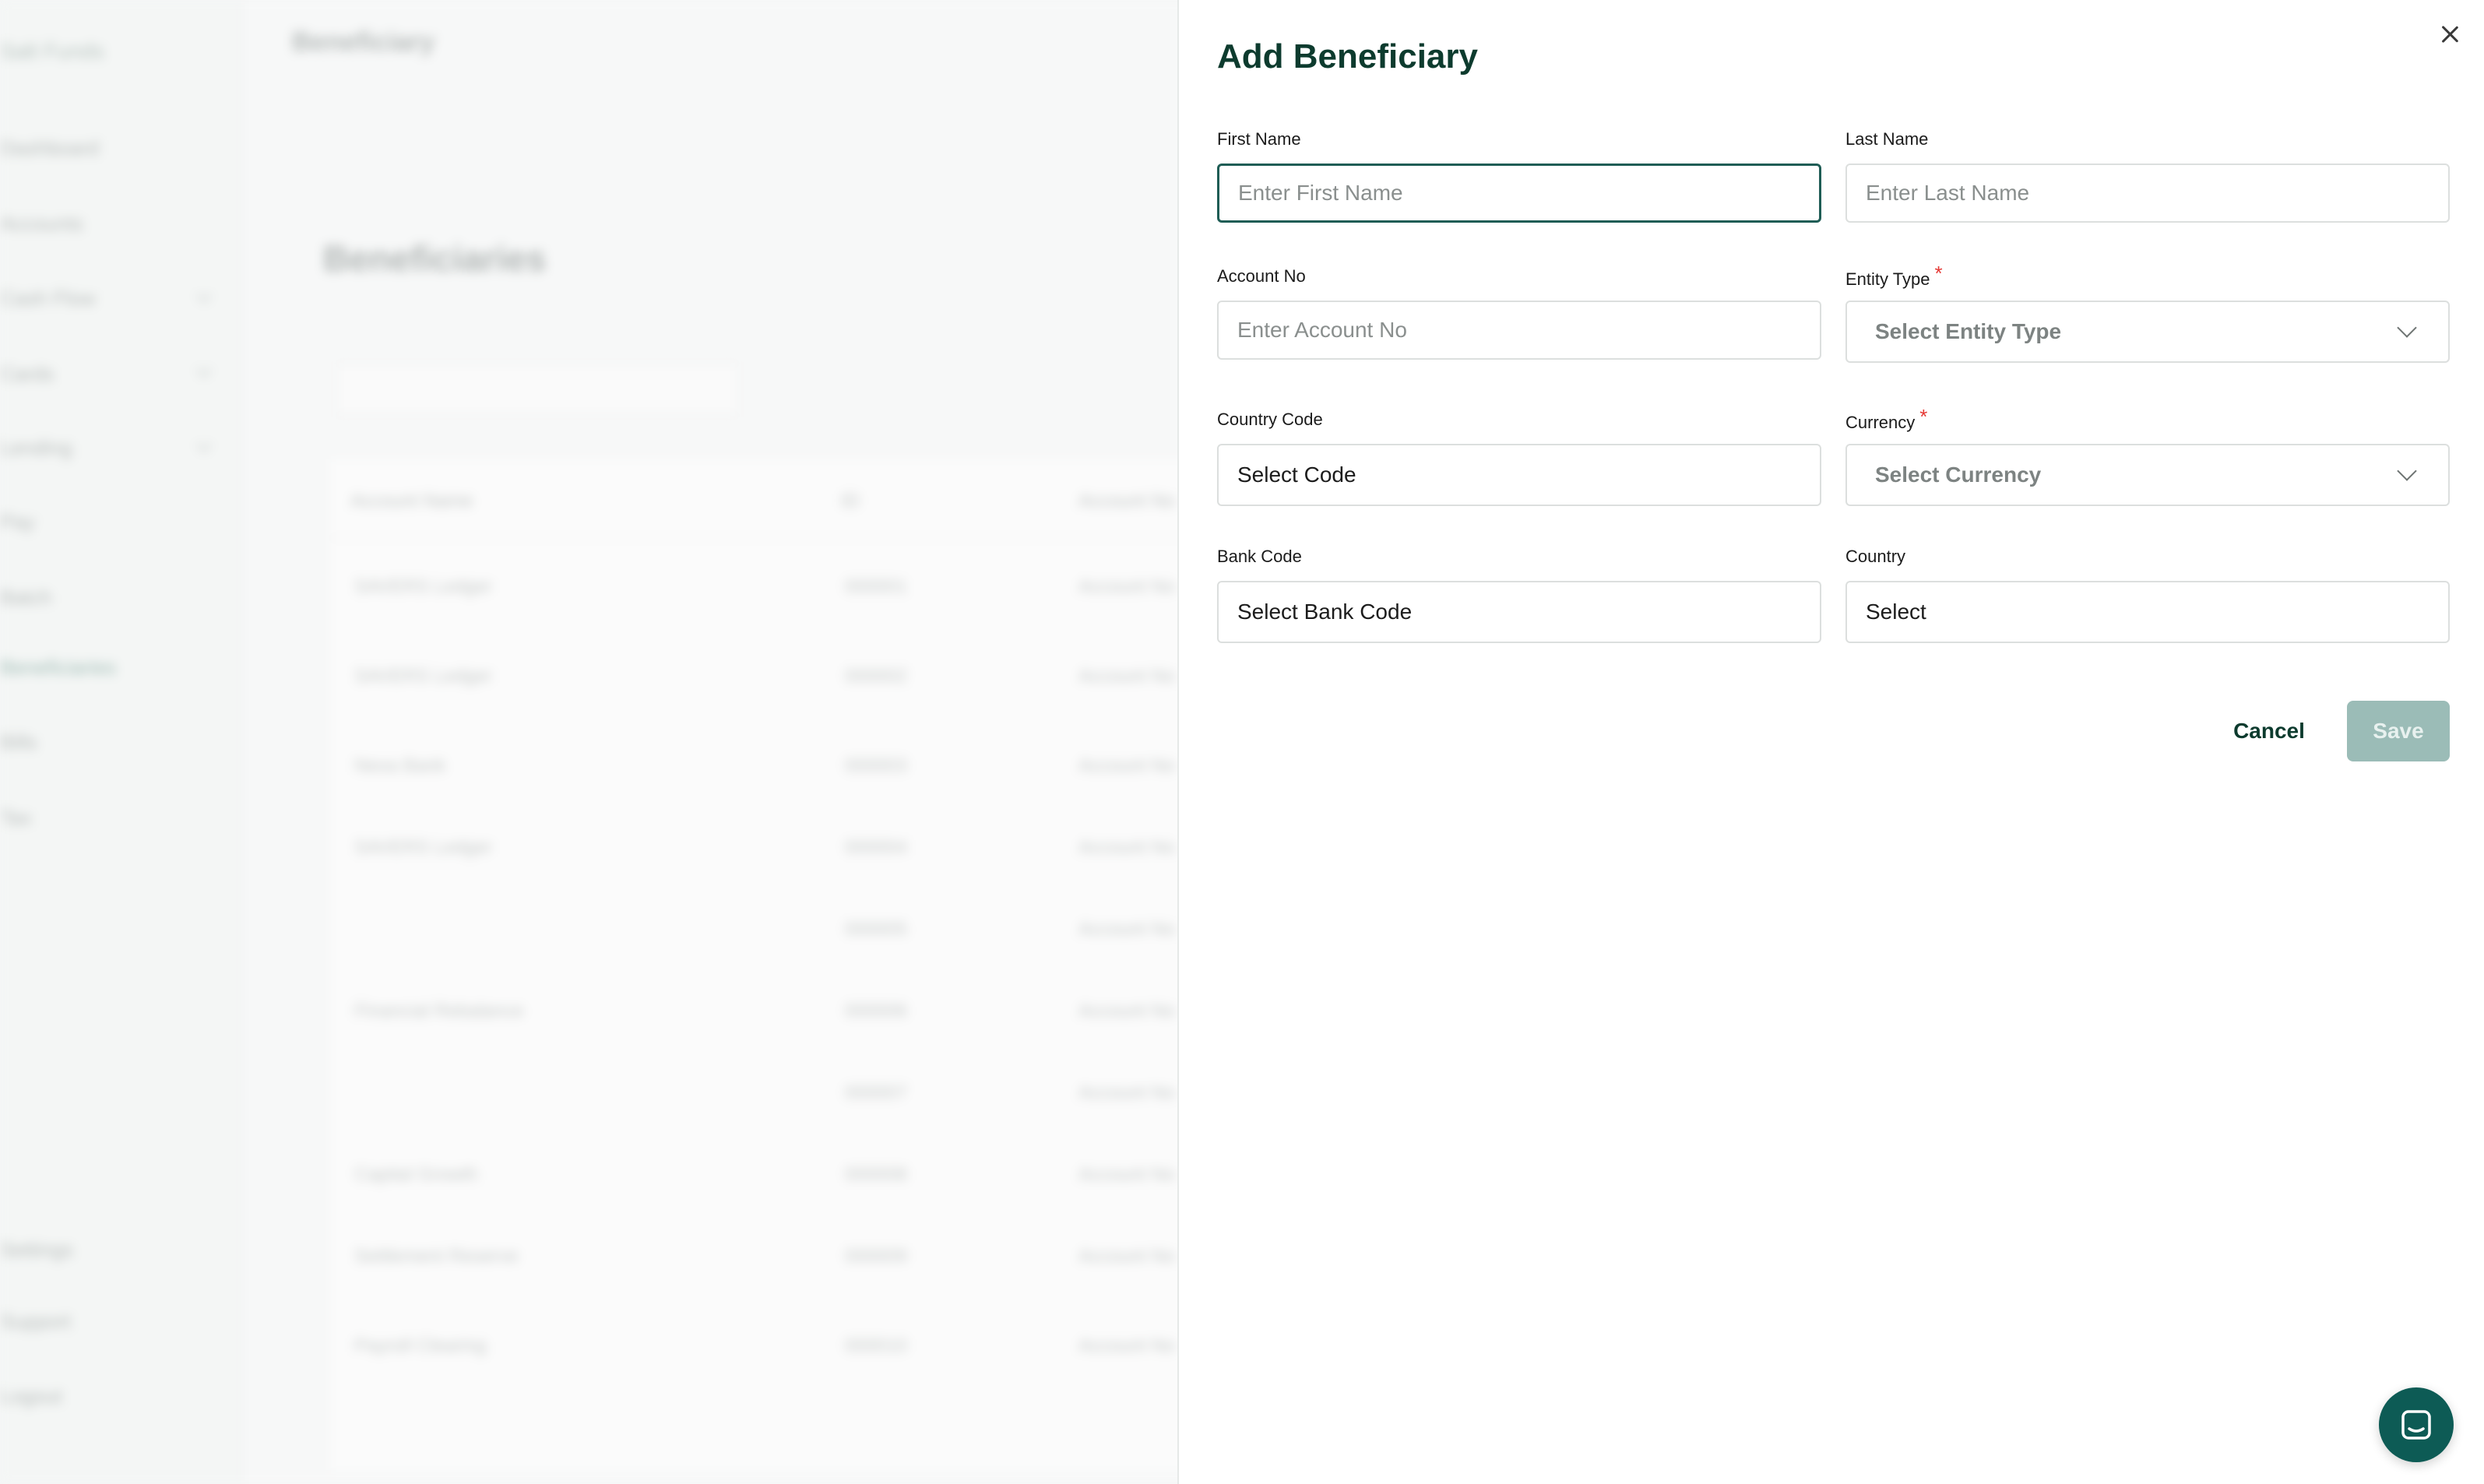 The image size is (2484, 1484). What do you see at coordinates (1347, 56) in the screenshot?
I see `drawer-title: Add Beneficiary` at bounding box center [1347, 56].